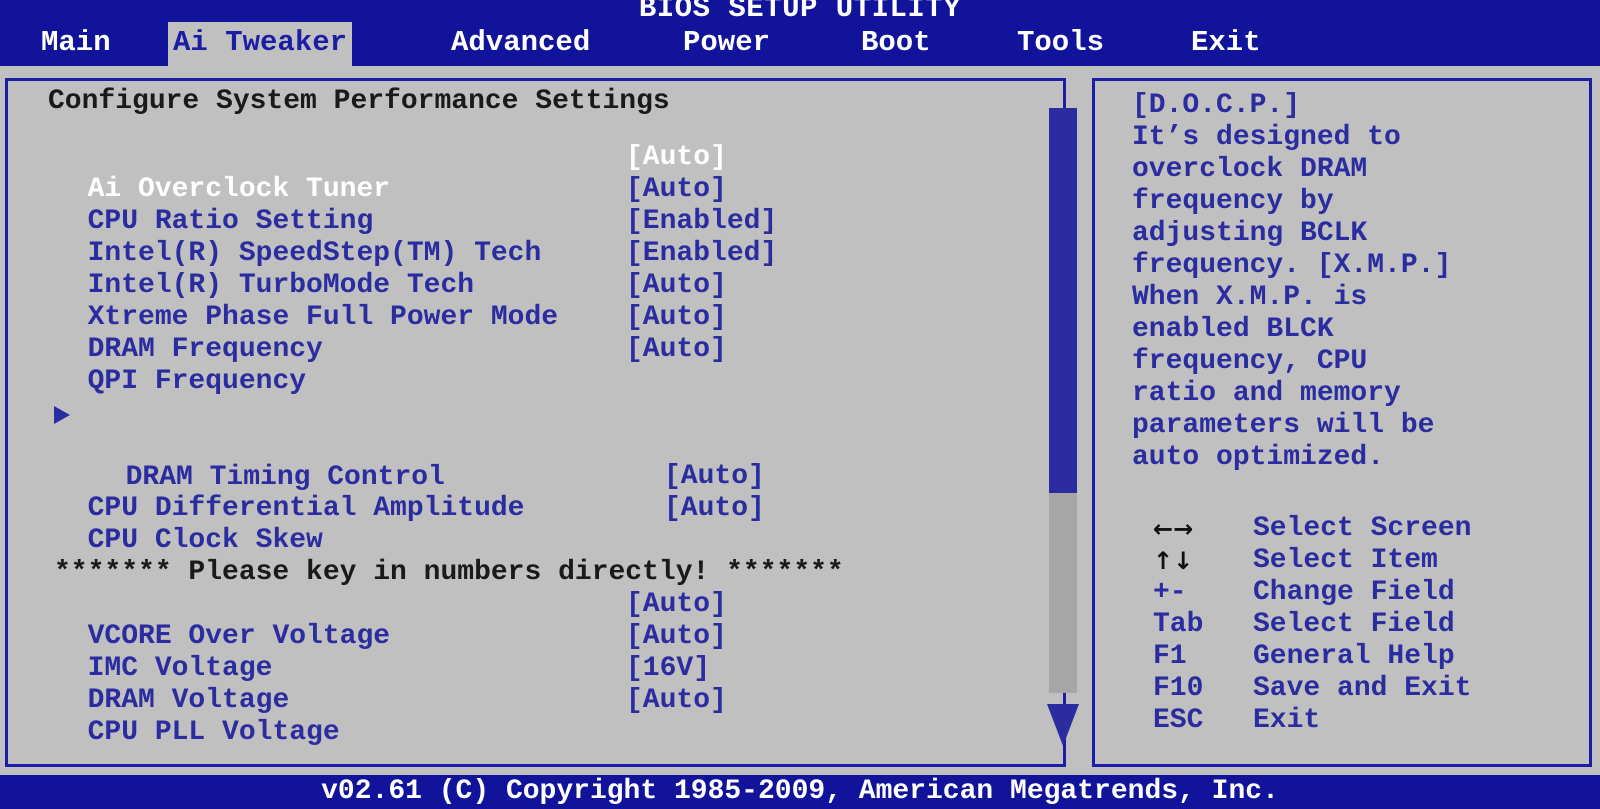 The image size is (1600, 809). Describe the element at coordinates (1226, 44) in the screenshot. I see `tab-exit: Exit` at that location.